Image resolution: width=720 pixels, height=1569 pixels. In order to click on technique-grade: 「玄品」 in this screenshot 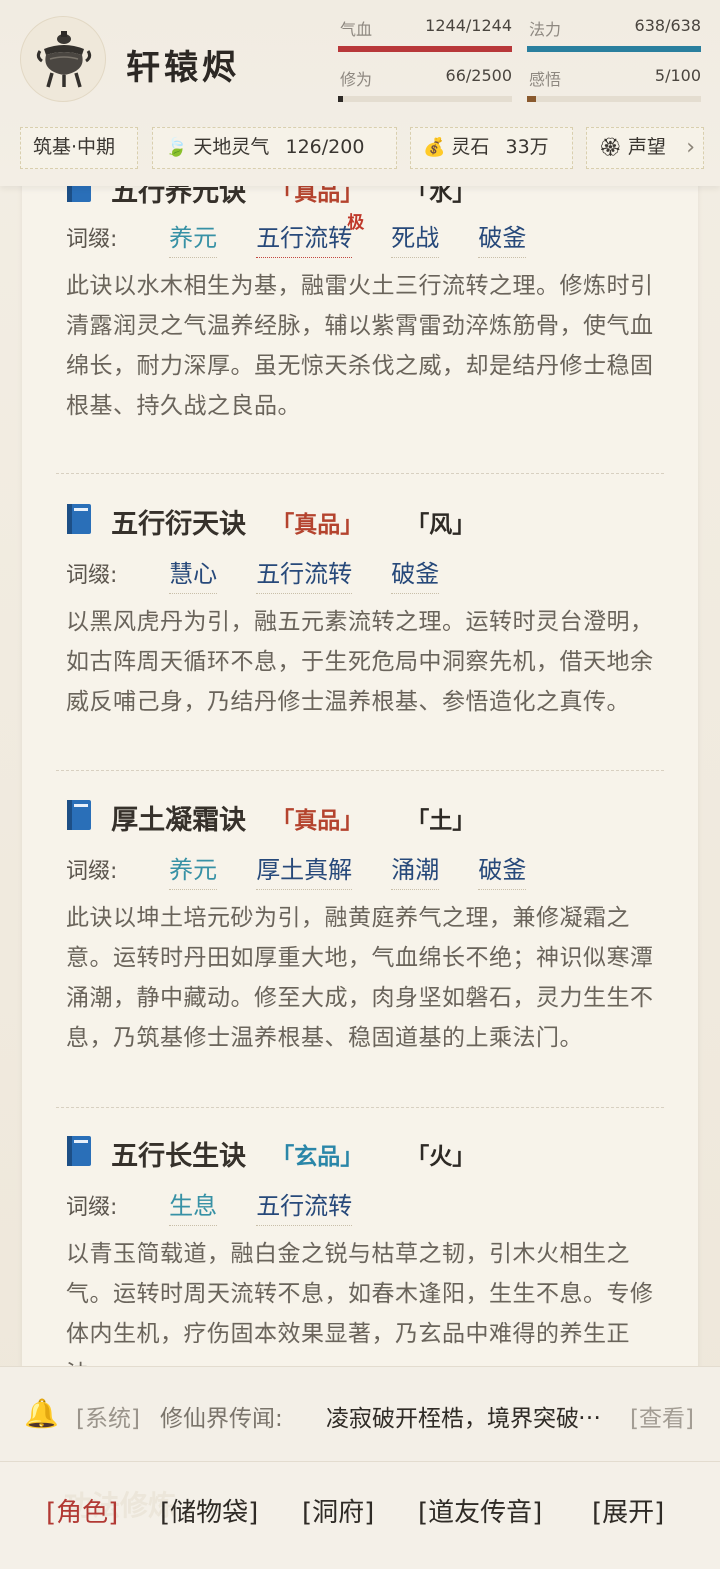, I will do `click(317, 1156)`.